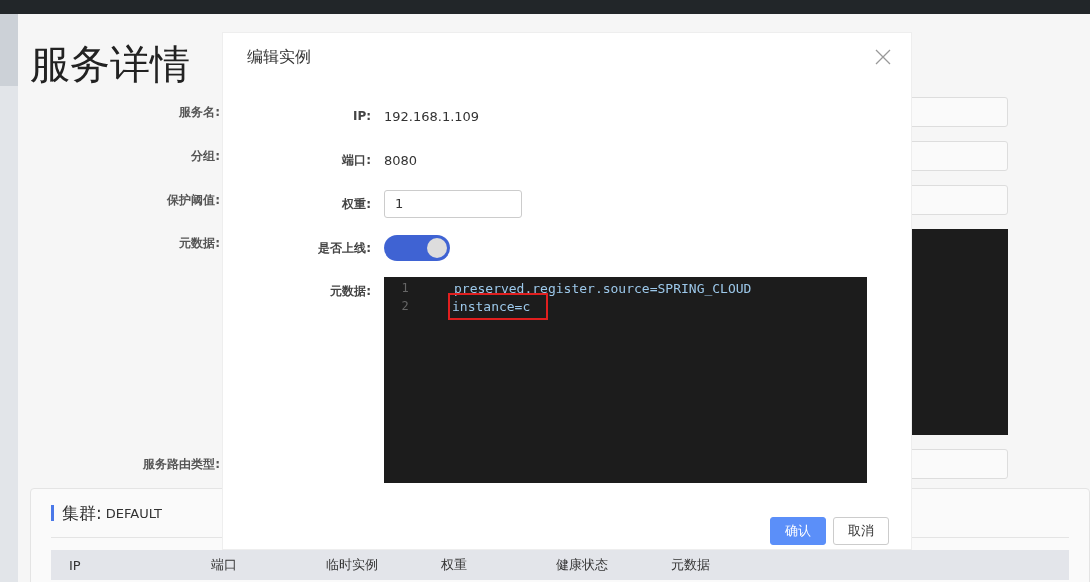  Describe the element at coordinates (134, 513) in the screenshot. I see `cluster-name: DEFAULT` at that location.